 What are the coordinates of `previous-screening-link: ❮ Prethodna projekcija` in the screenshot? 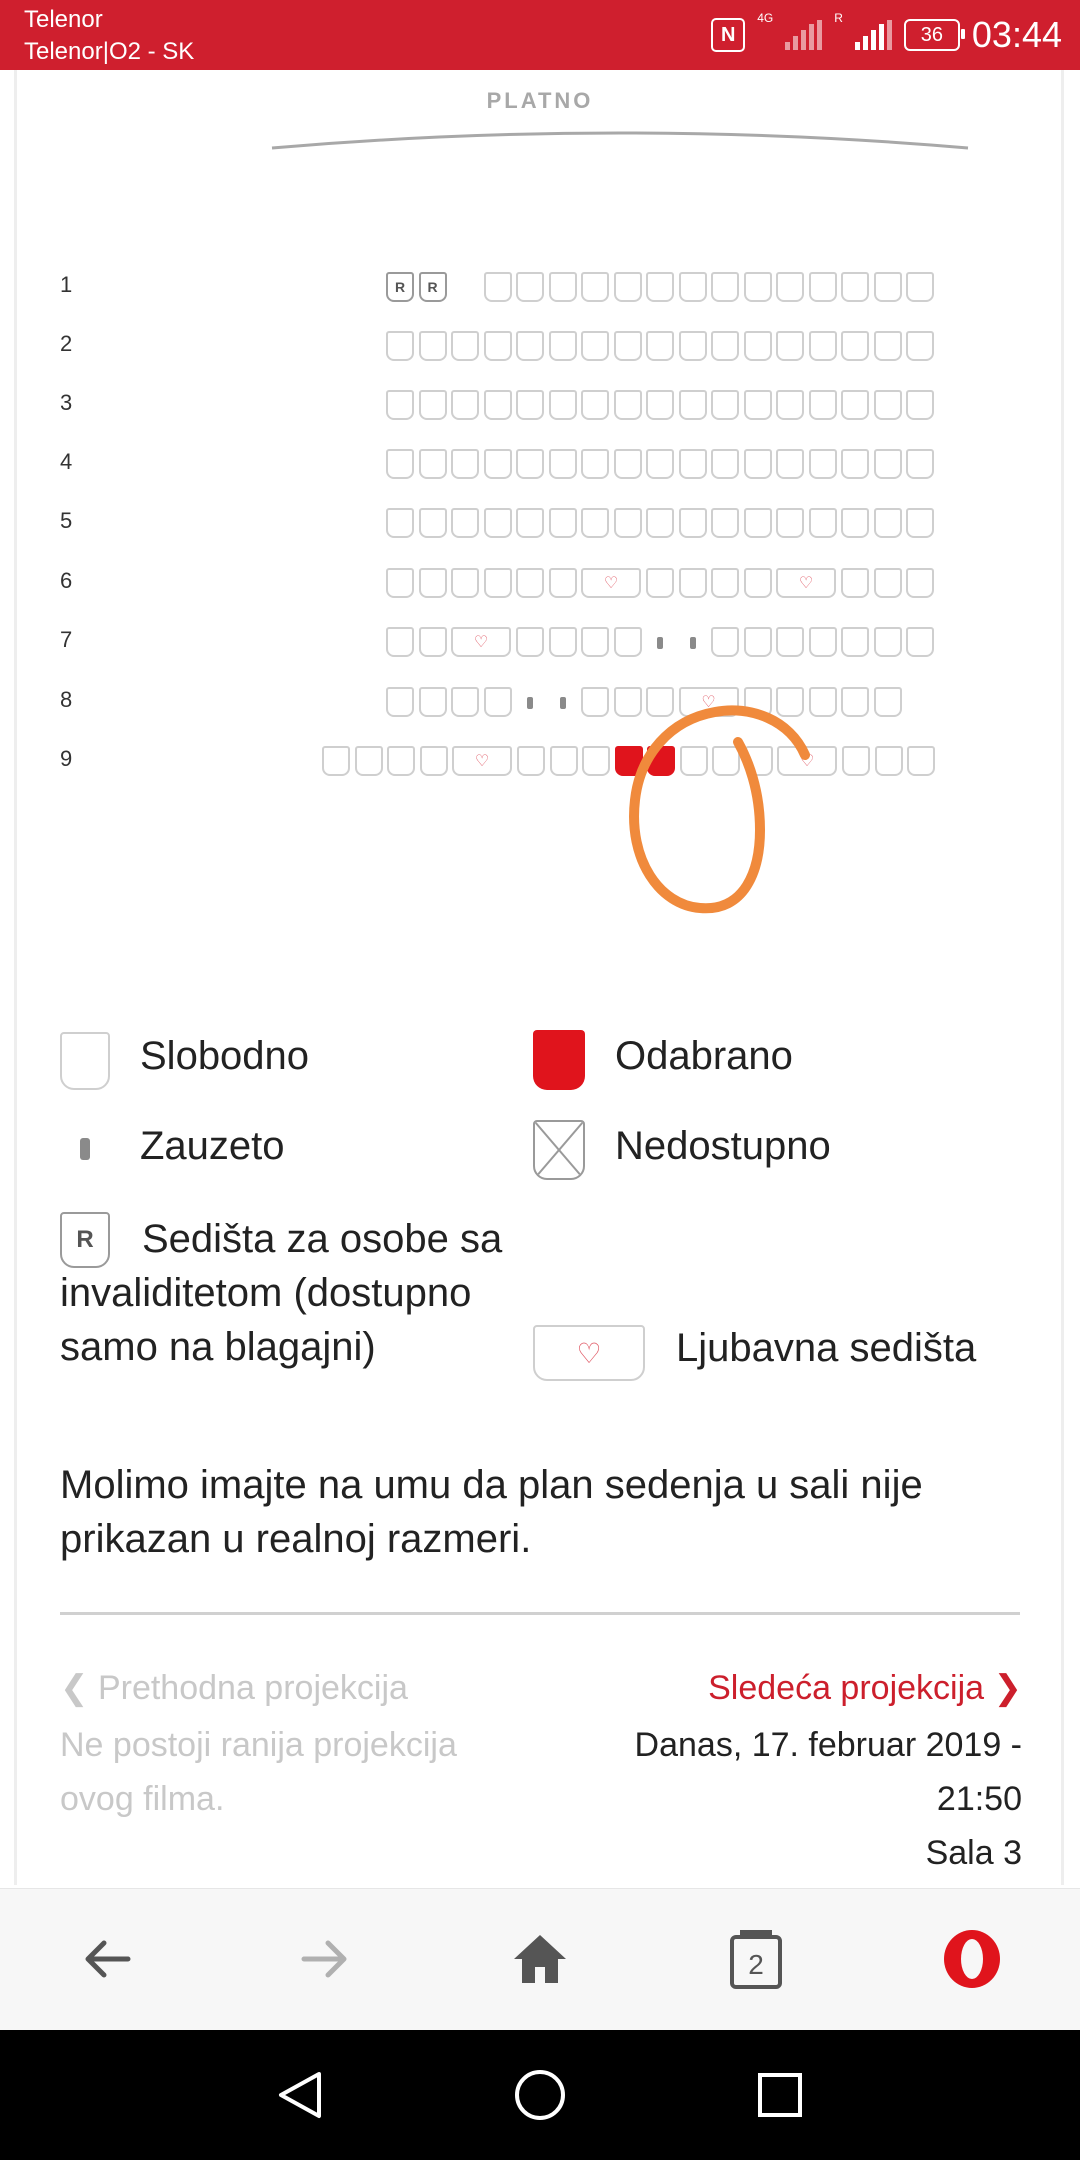 It's located at (234, 1688).